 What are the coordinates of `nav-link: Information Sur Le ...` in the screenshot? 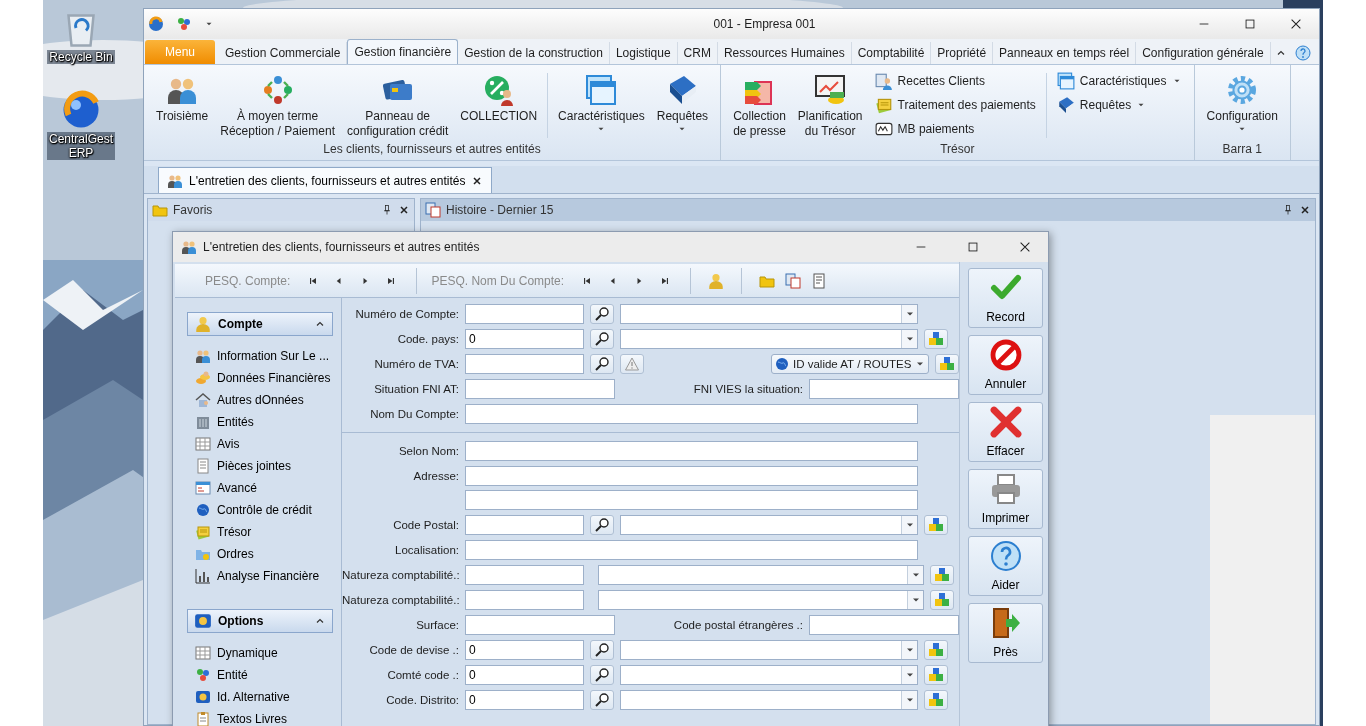 It's located at (262, 356).